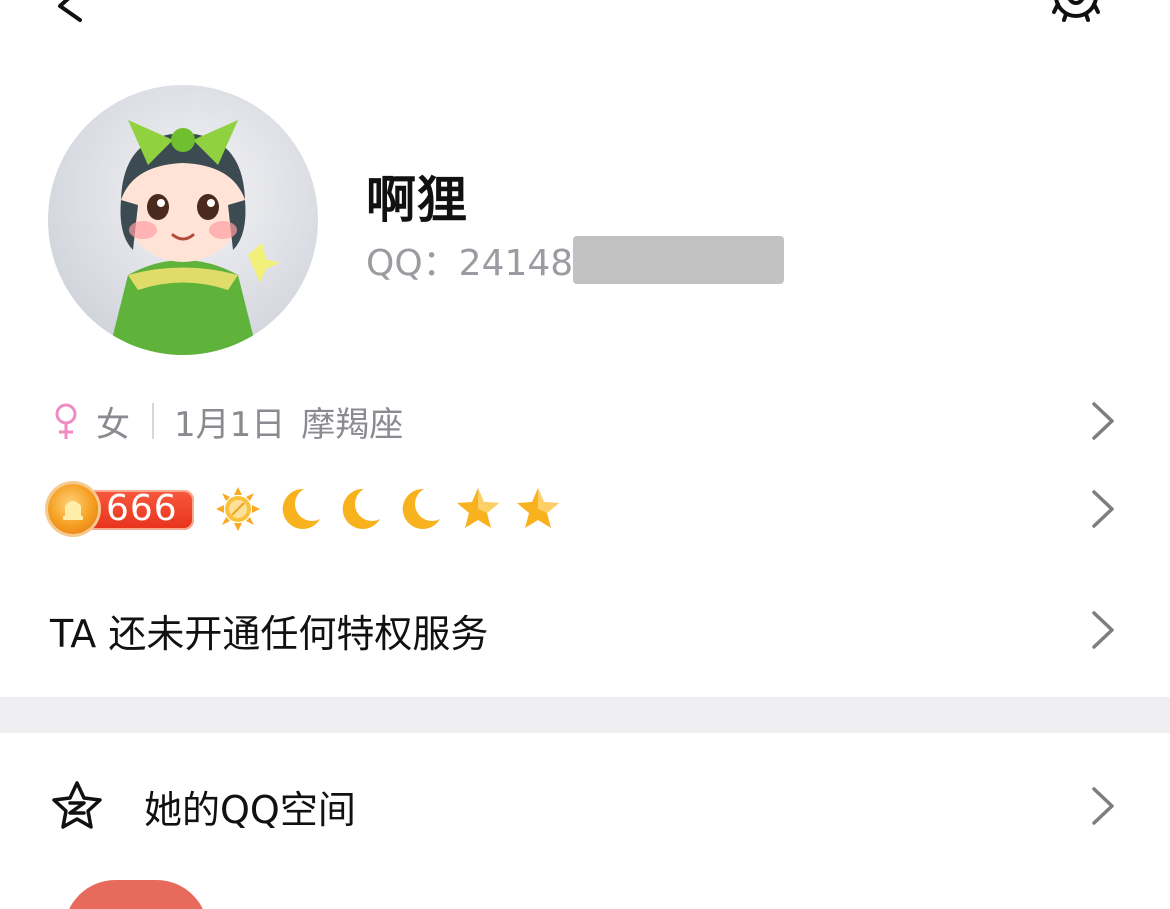 The width and height of the screenshot is (1170, 909). What do you see at coordinates (584, 509) in the screenshot?
I see `level-row: 666` at bounding box center [584, 509].